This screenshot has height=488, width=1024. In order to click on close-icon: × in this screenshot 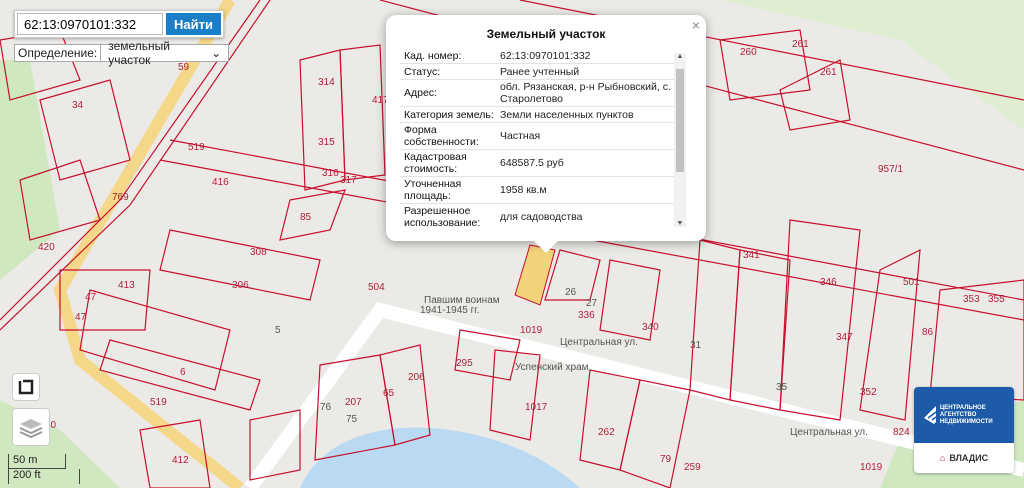, I will do `click(696, 25)`.